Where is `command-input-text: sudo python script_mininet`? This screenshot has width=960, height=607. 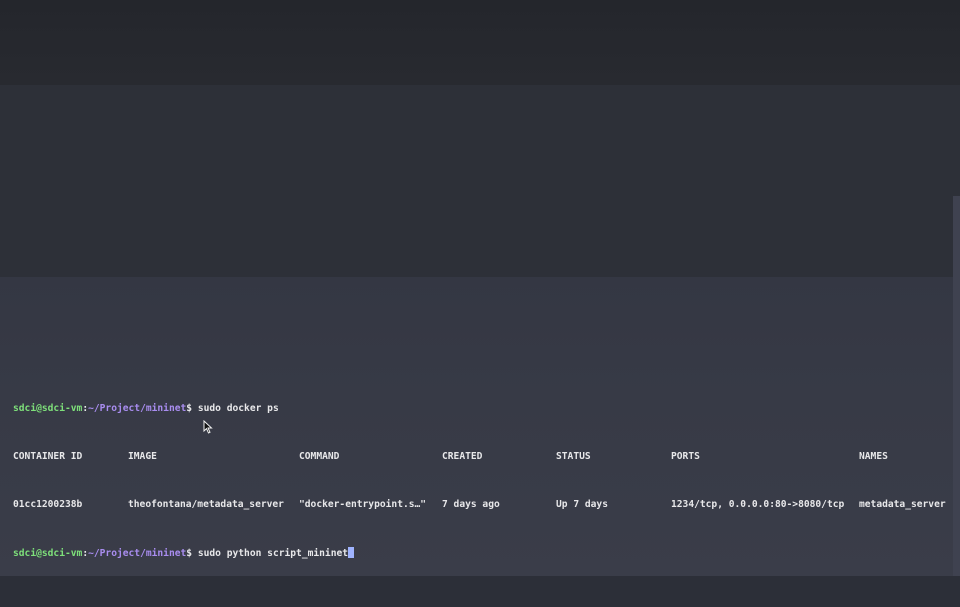
command-input-text: sudo python script_mininet is located at coordinates (270, 553).